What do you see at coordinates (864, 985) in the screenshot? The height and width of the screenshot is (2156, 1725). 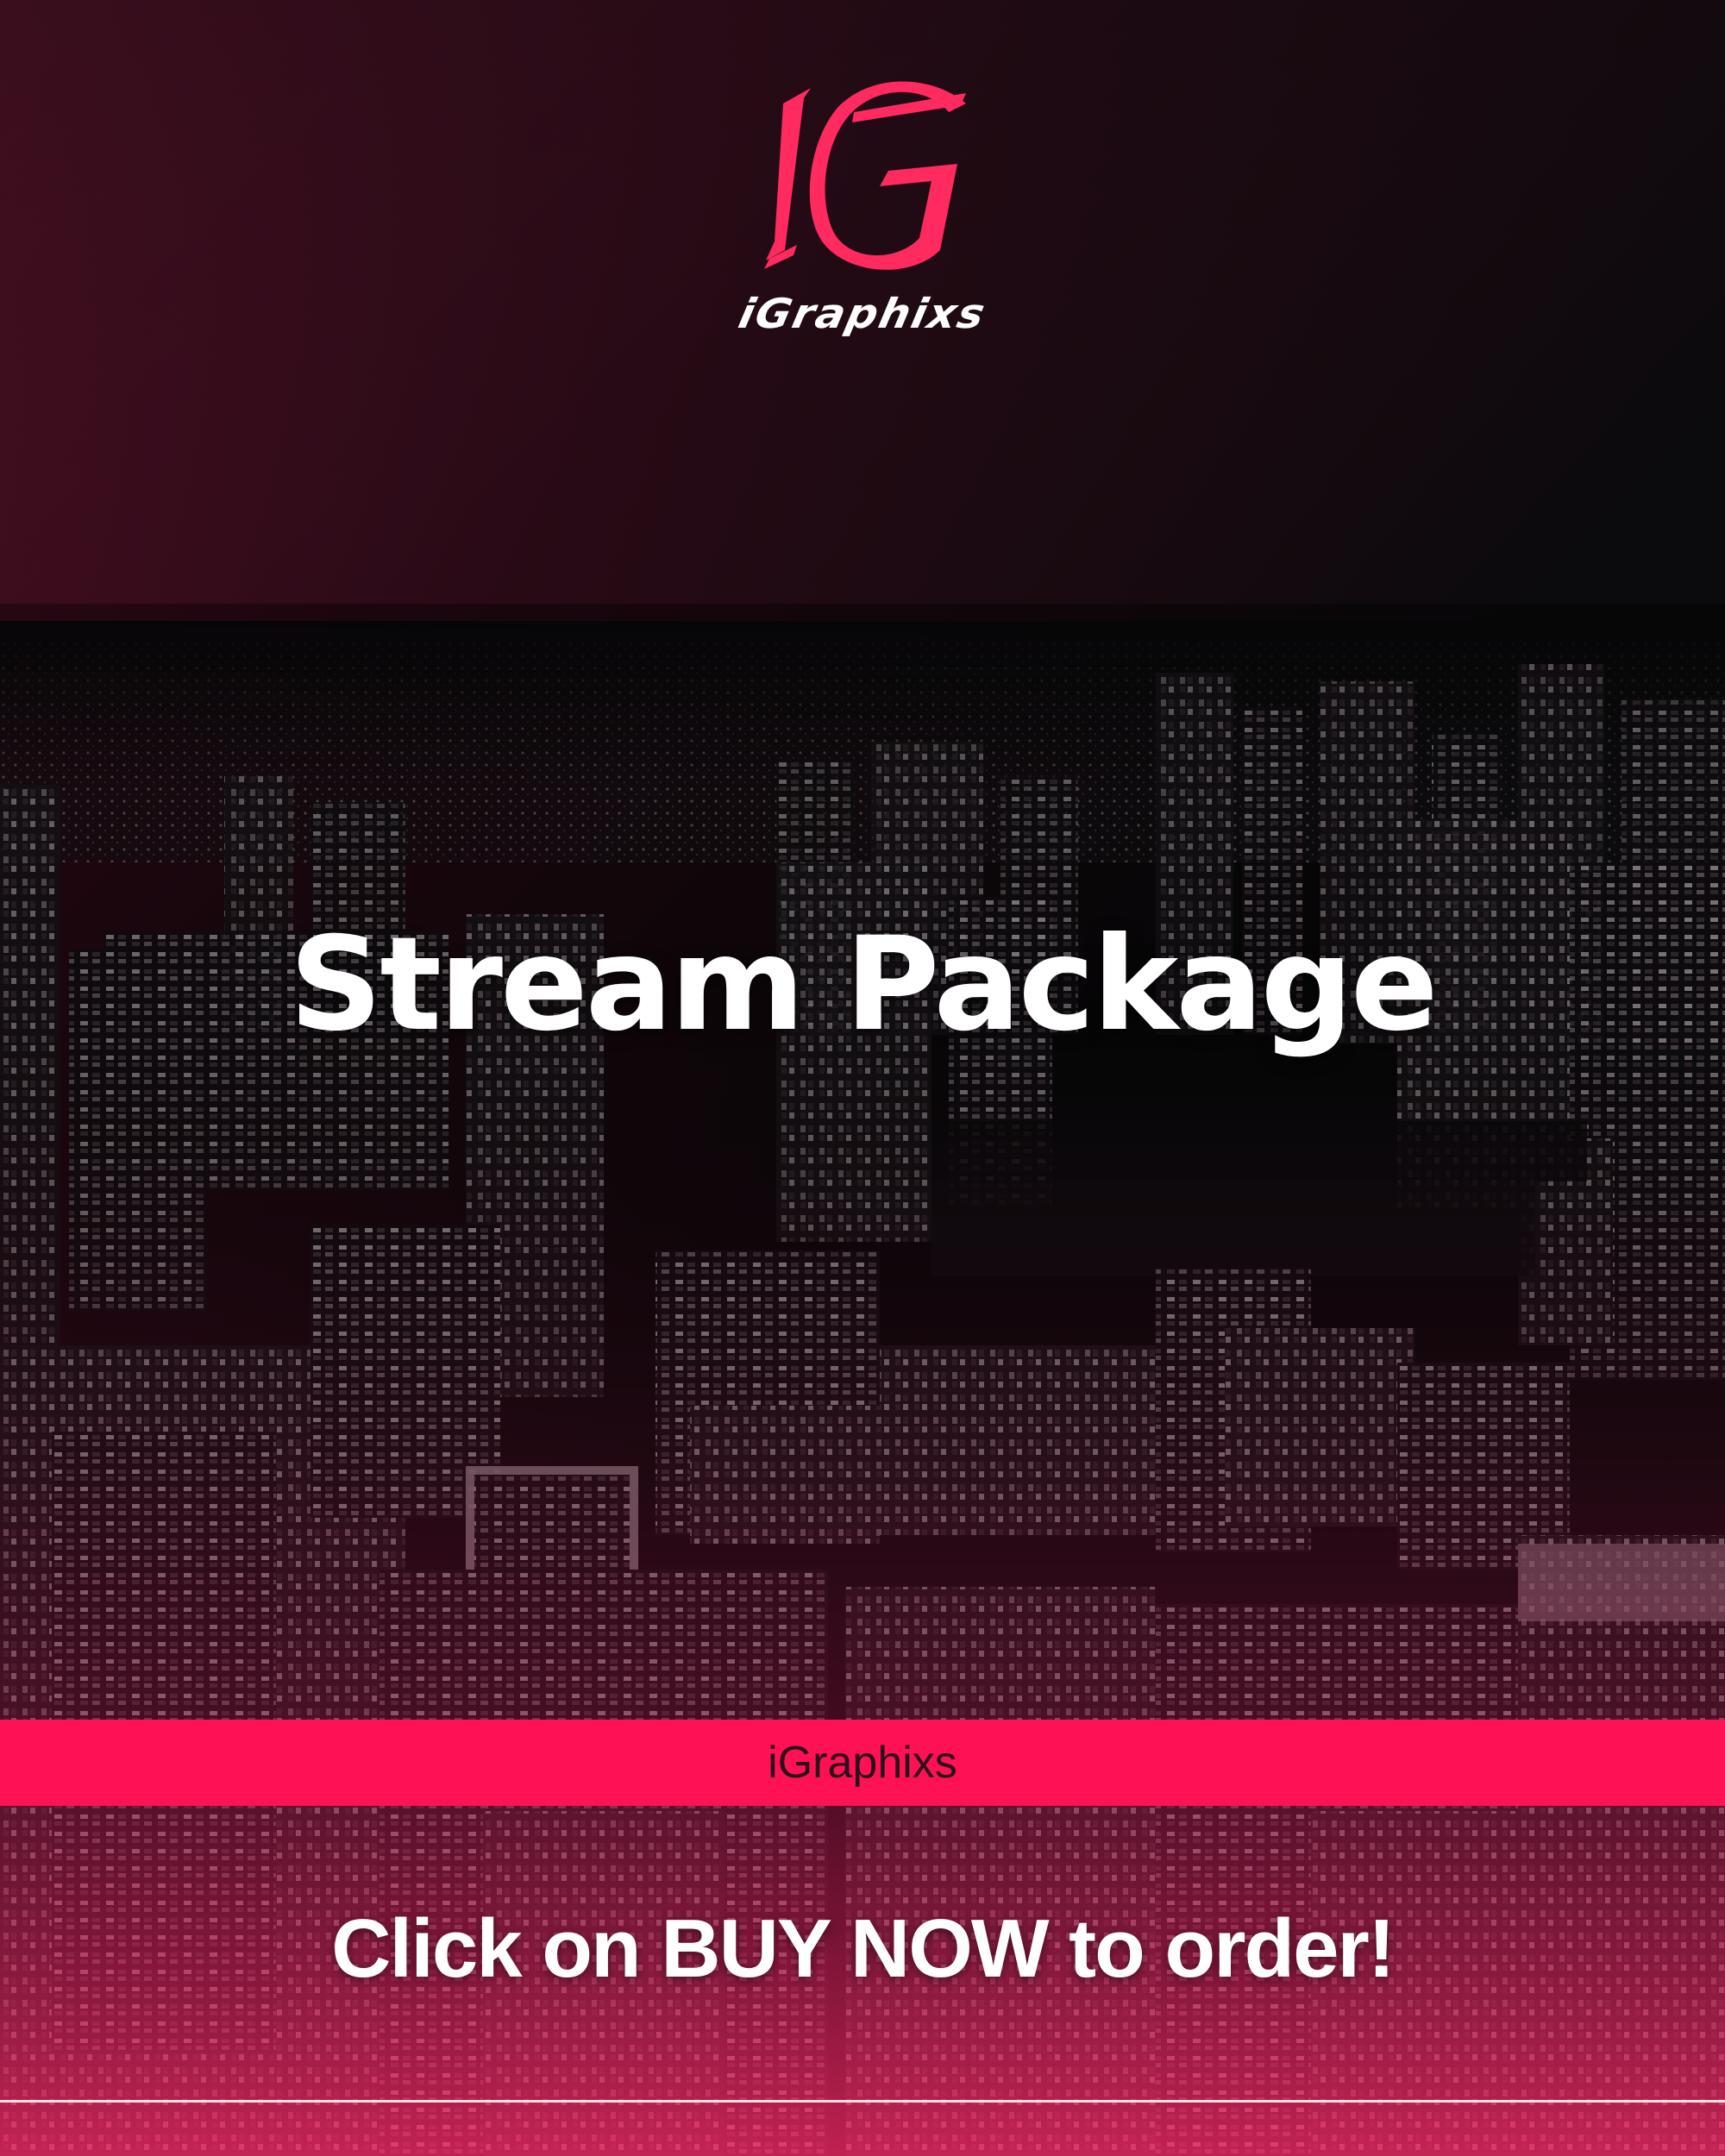 I see `headline: Stream Package` at bounding box center [864, 985].